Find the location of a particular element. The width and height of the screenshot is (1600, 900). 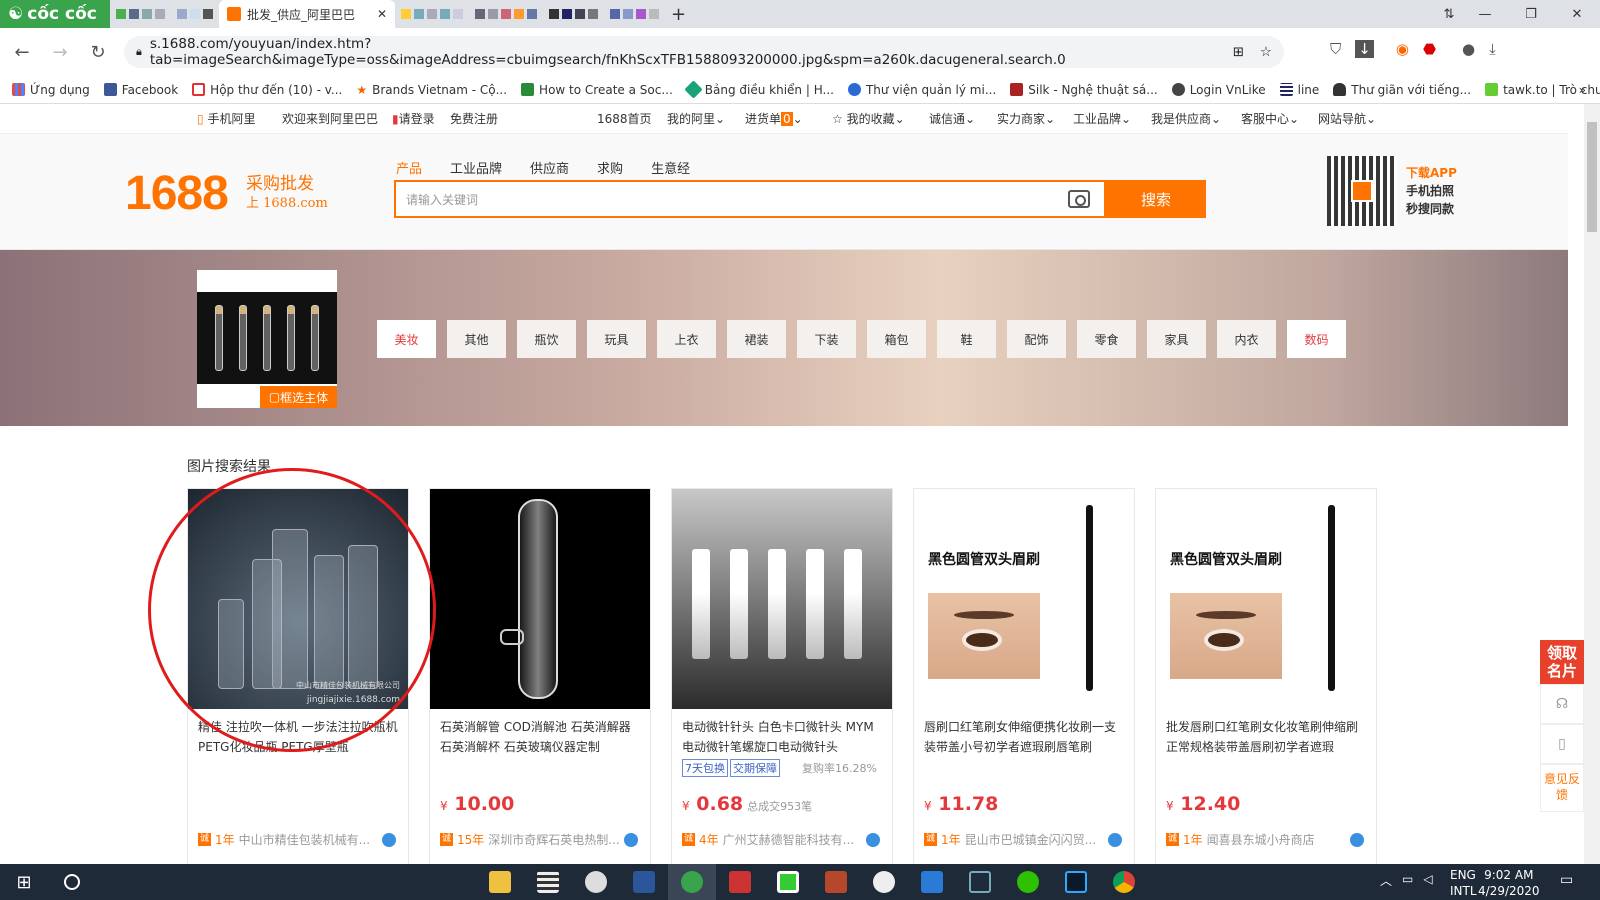

frame-subject-button: ▢ 框选主体 is located at coordinates (298, 397).